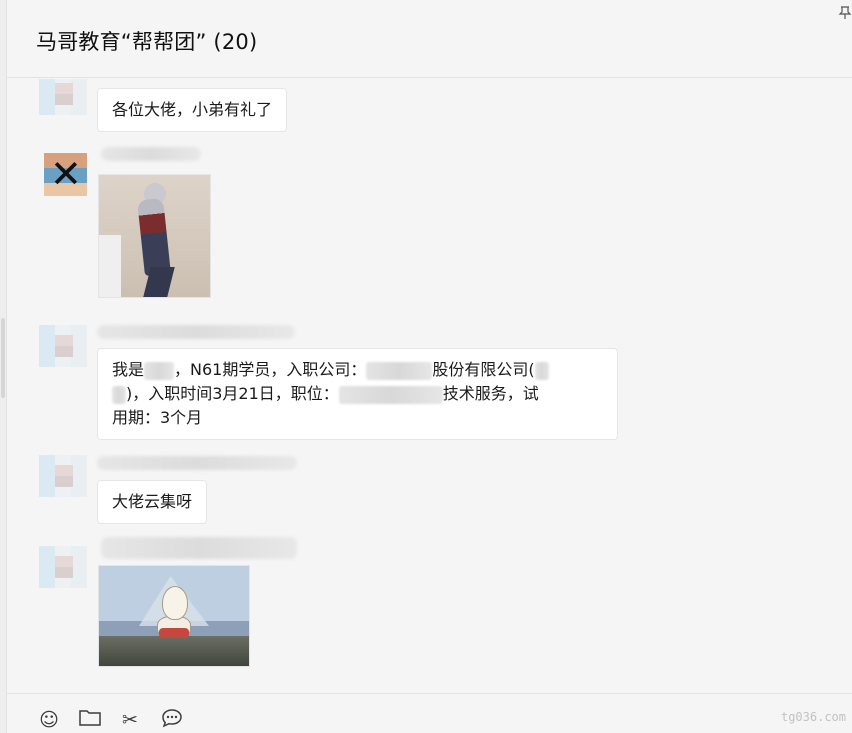 The width and height of the screenshot is (852, 733). I want to click on message-bubble: 各位大佬，小弟有礼了, so click(192, 110).